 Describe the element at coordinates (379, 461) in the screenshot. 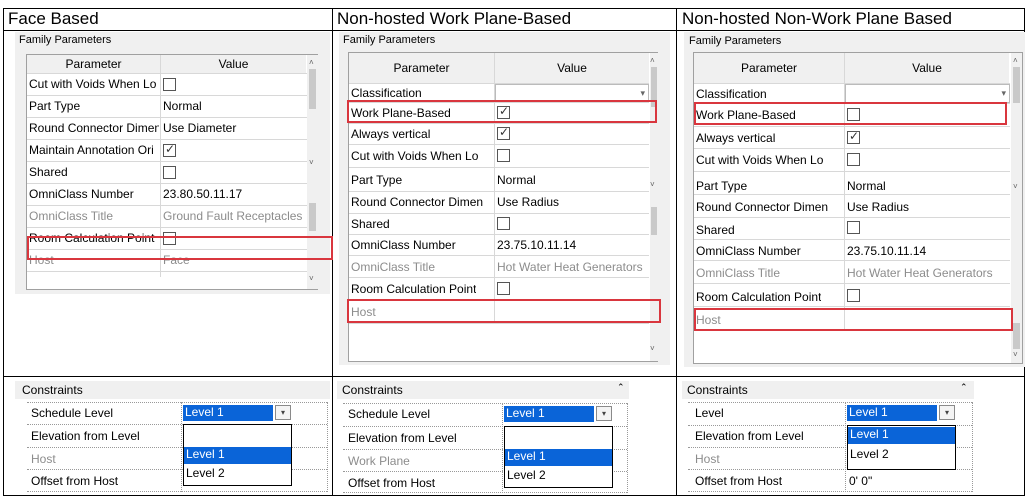

I see `constraint-label-work-plane: Work Plane` at that location.